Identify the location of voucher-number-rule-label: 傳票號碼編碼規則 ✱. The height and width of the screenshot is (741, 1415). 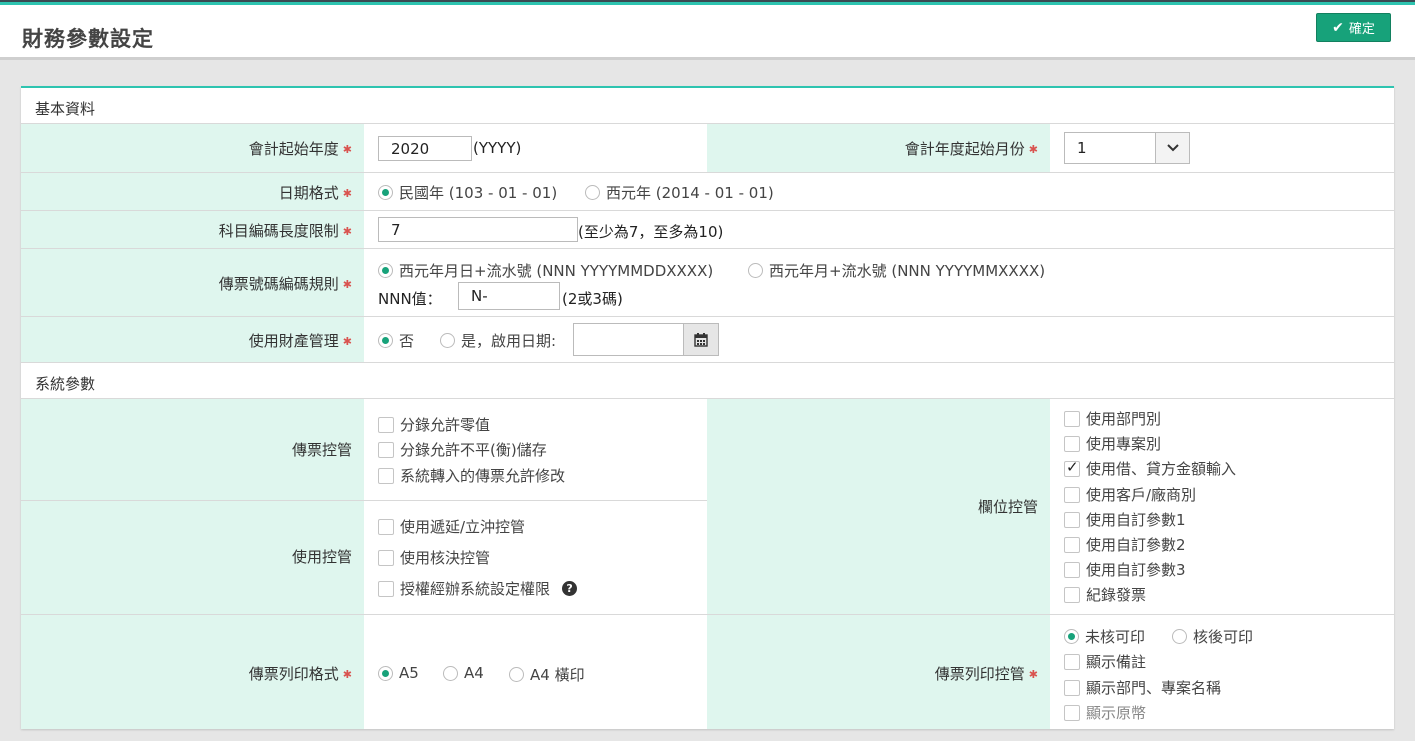
(285, 284).